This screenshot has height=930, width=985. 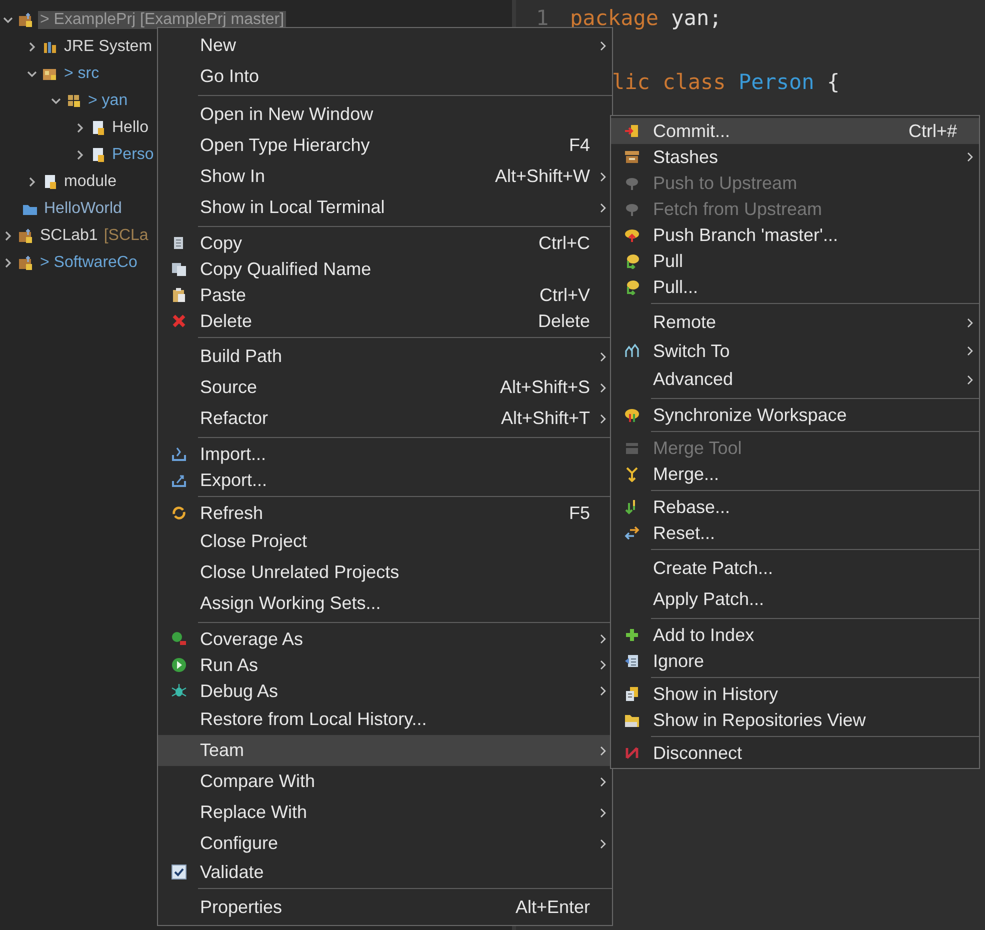 I want to click on cloud-upload-icon, so click(x=632, y=235).